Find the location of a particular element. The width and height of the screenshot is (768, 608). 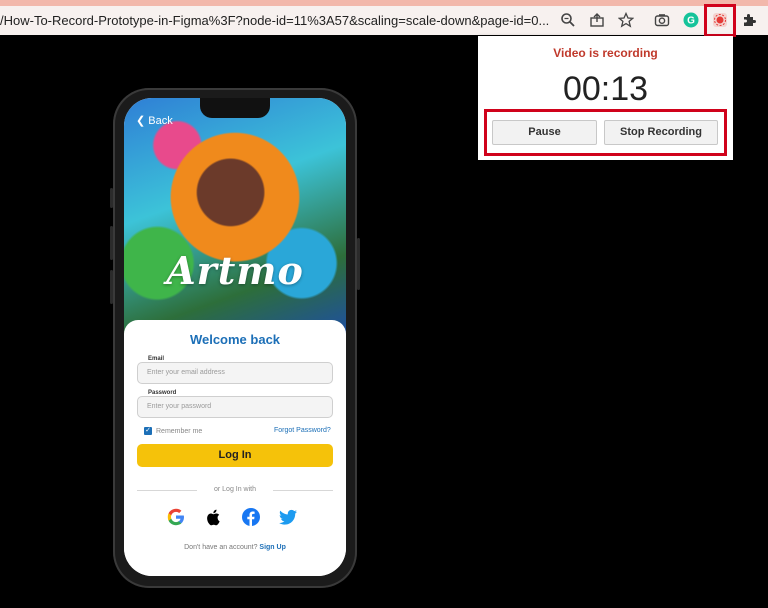

signup-link: Sign Up is located at coordinates (272, 547).